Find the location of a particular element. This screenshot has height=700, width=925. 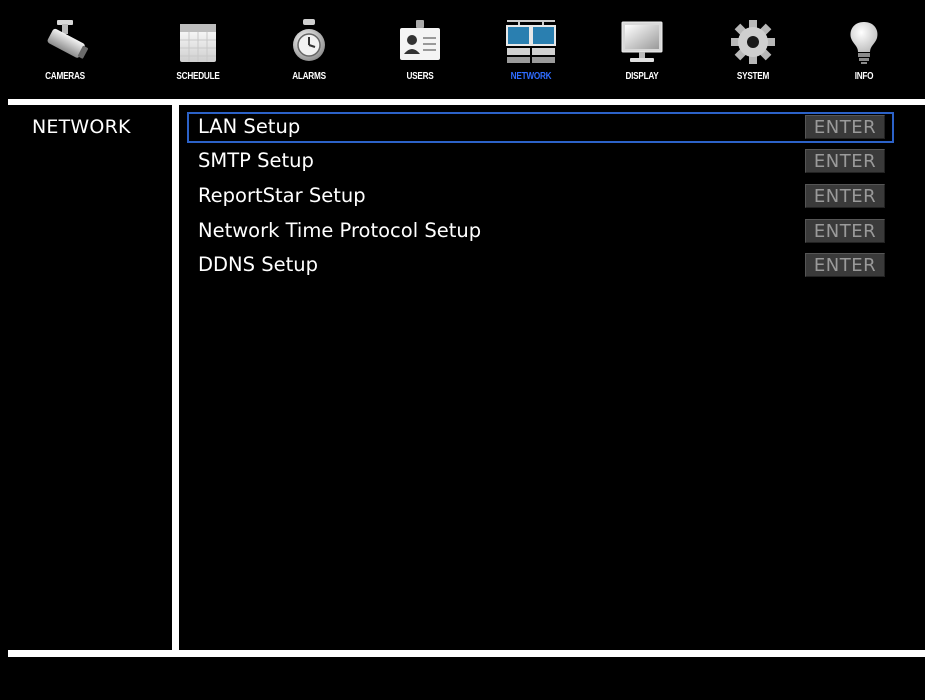

gear-icon is located at coordinates (753, 42).